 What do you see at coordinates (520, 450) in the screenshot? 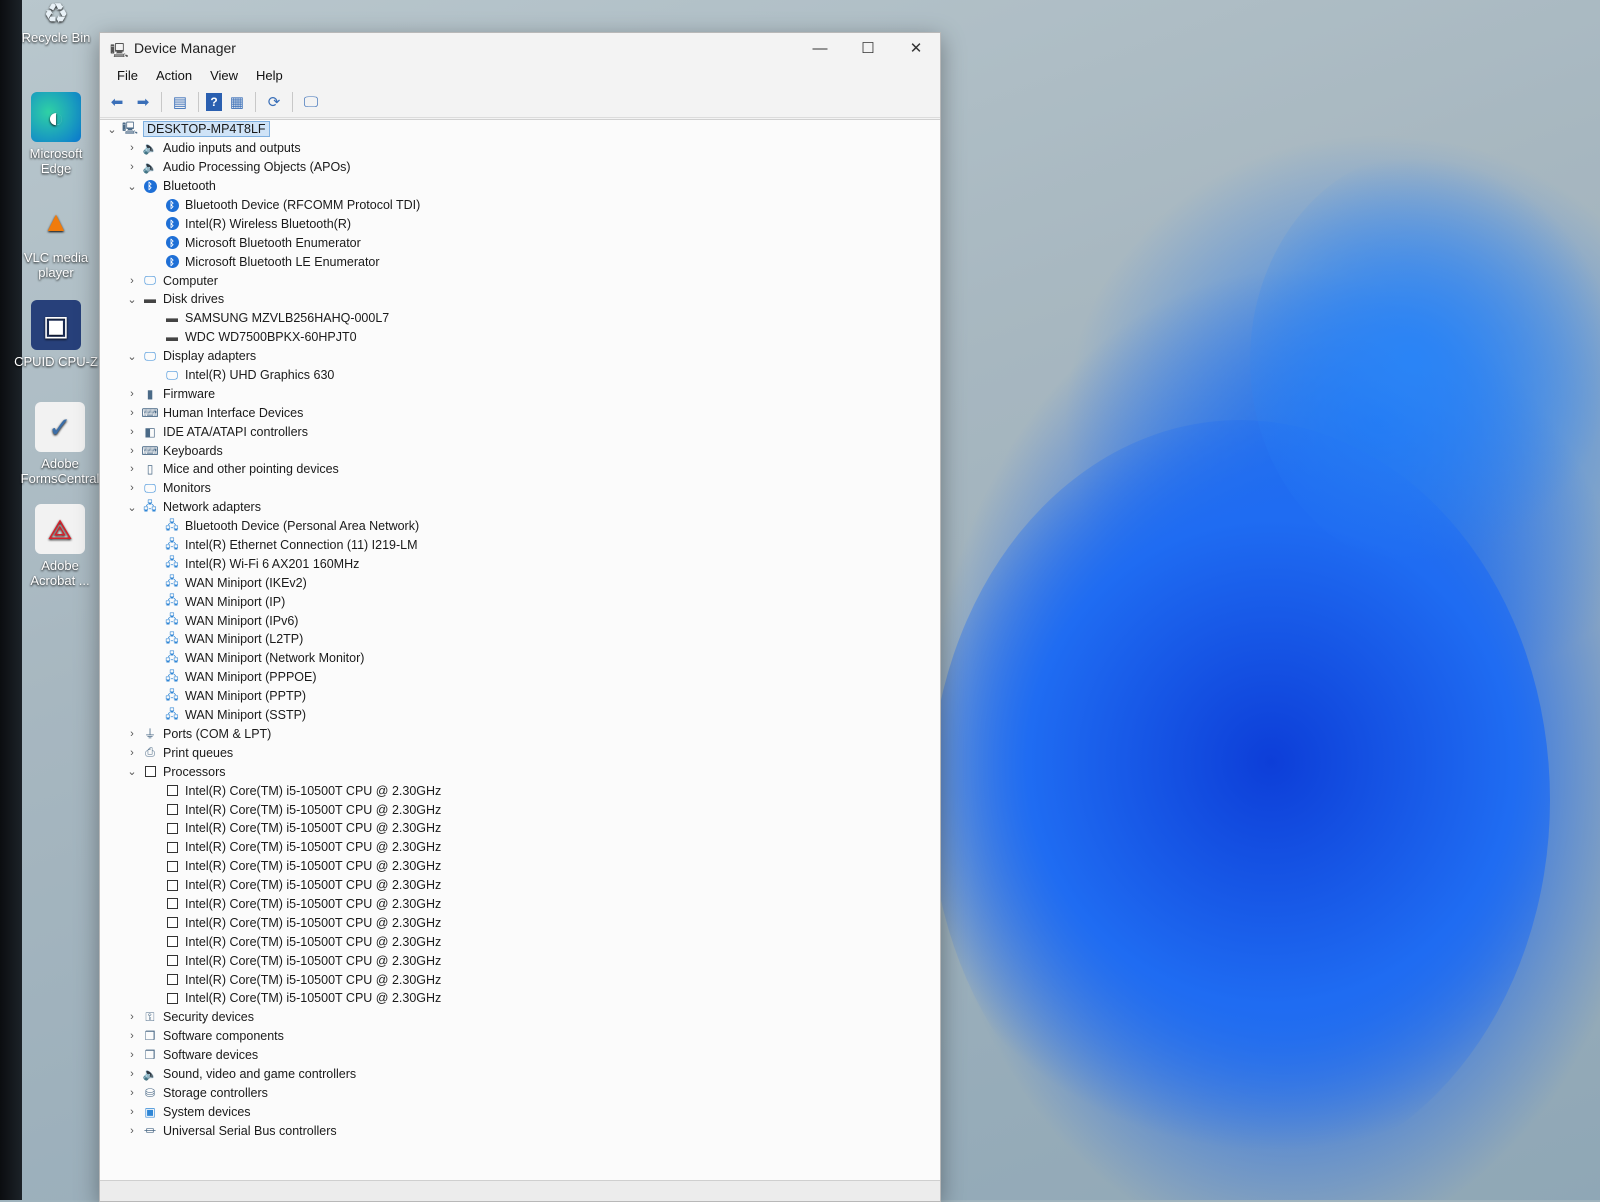
I see `tree-category: › ⌨ Keyboards` at bounding box center [520, 450].